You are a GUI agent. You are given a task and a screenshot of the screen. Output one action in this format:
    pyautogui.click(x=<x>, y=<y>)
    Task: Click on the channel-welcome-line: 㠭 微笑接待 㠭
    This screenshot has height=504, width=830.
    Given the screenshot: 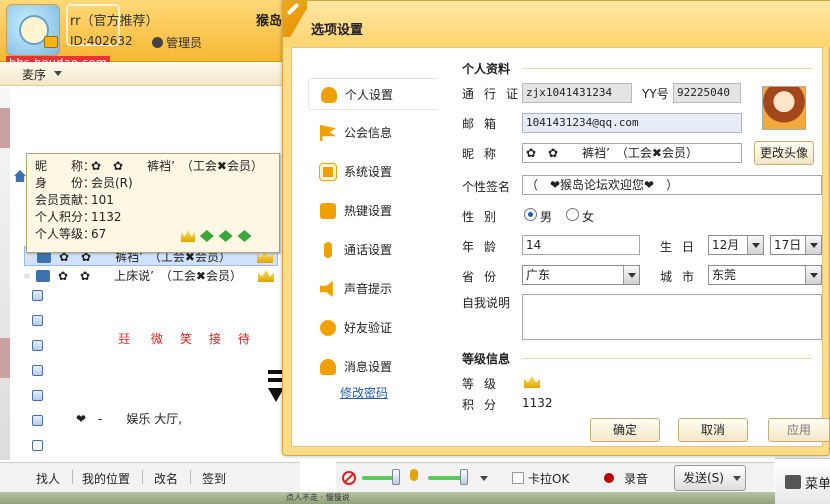 What is the action you would take?
    pyautogui.click(x=209, y=338)
    